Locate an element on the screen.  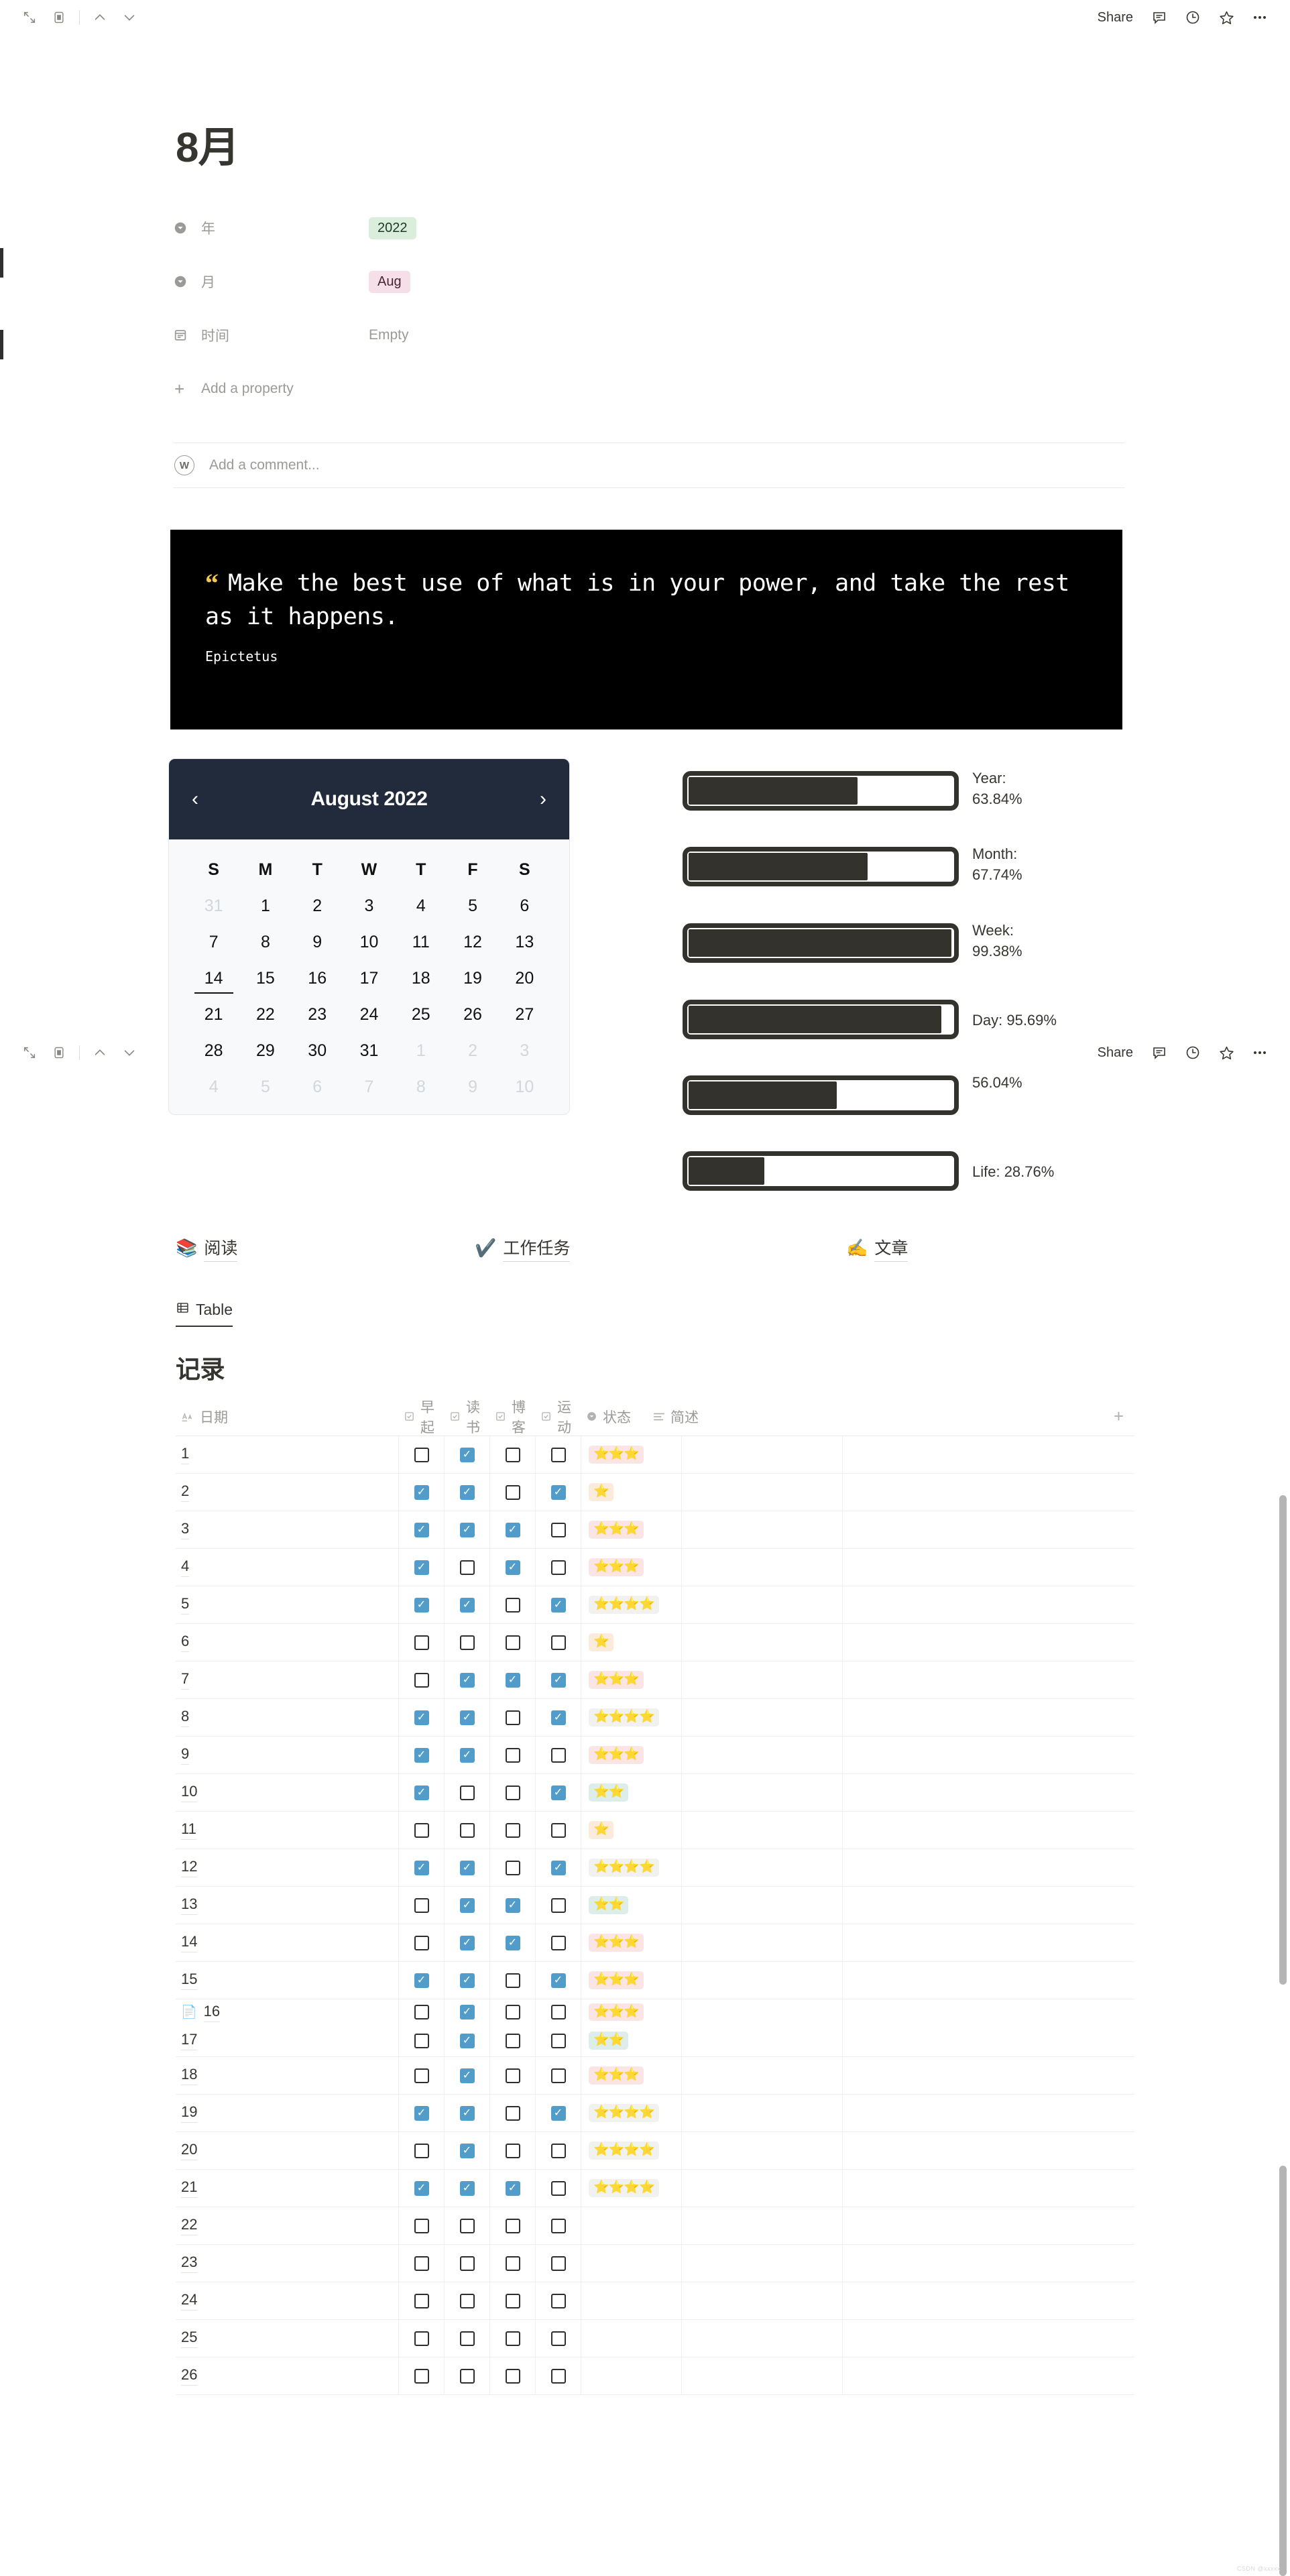
column-header-exercise: 运动 is located at coordinates (558, 1416).